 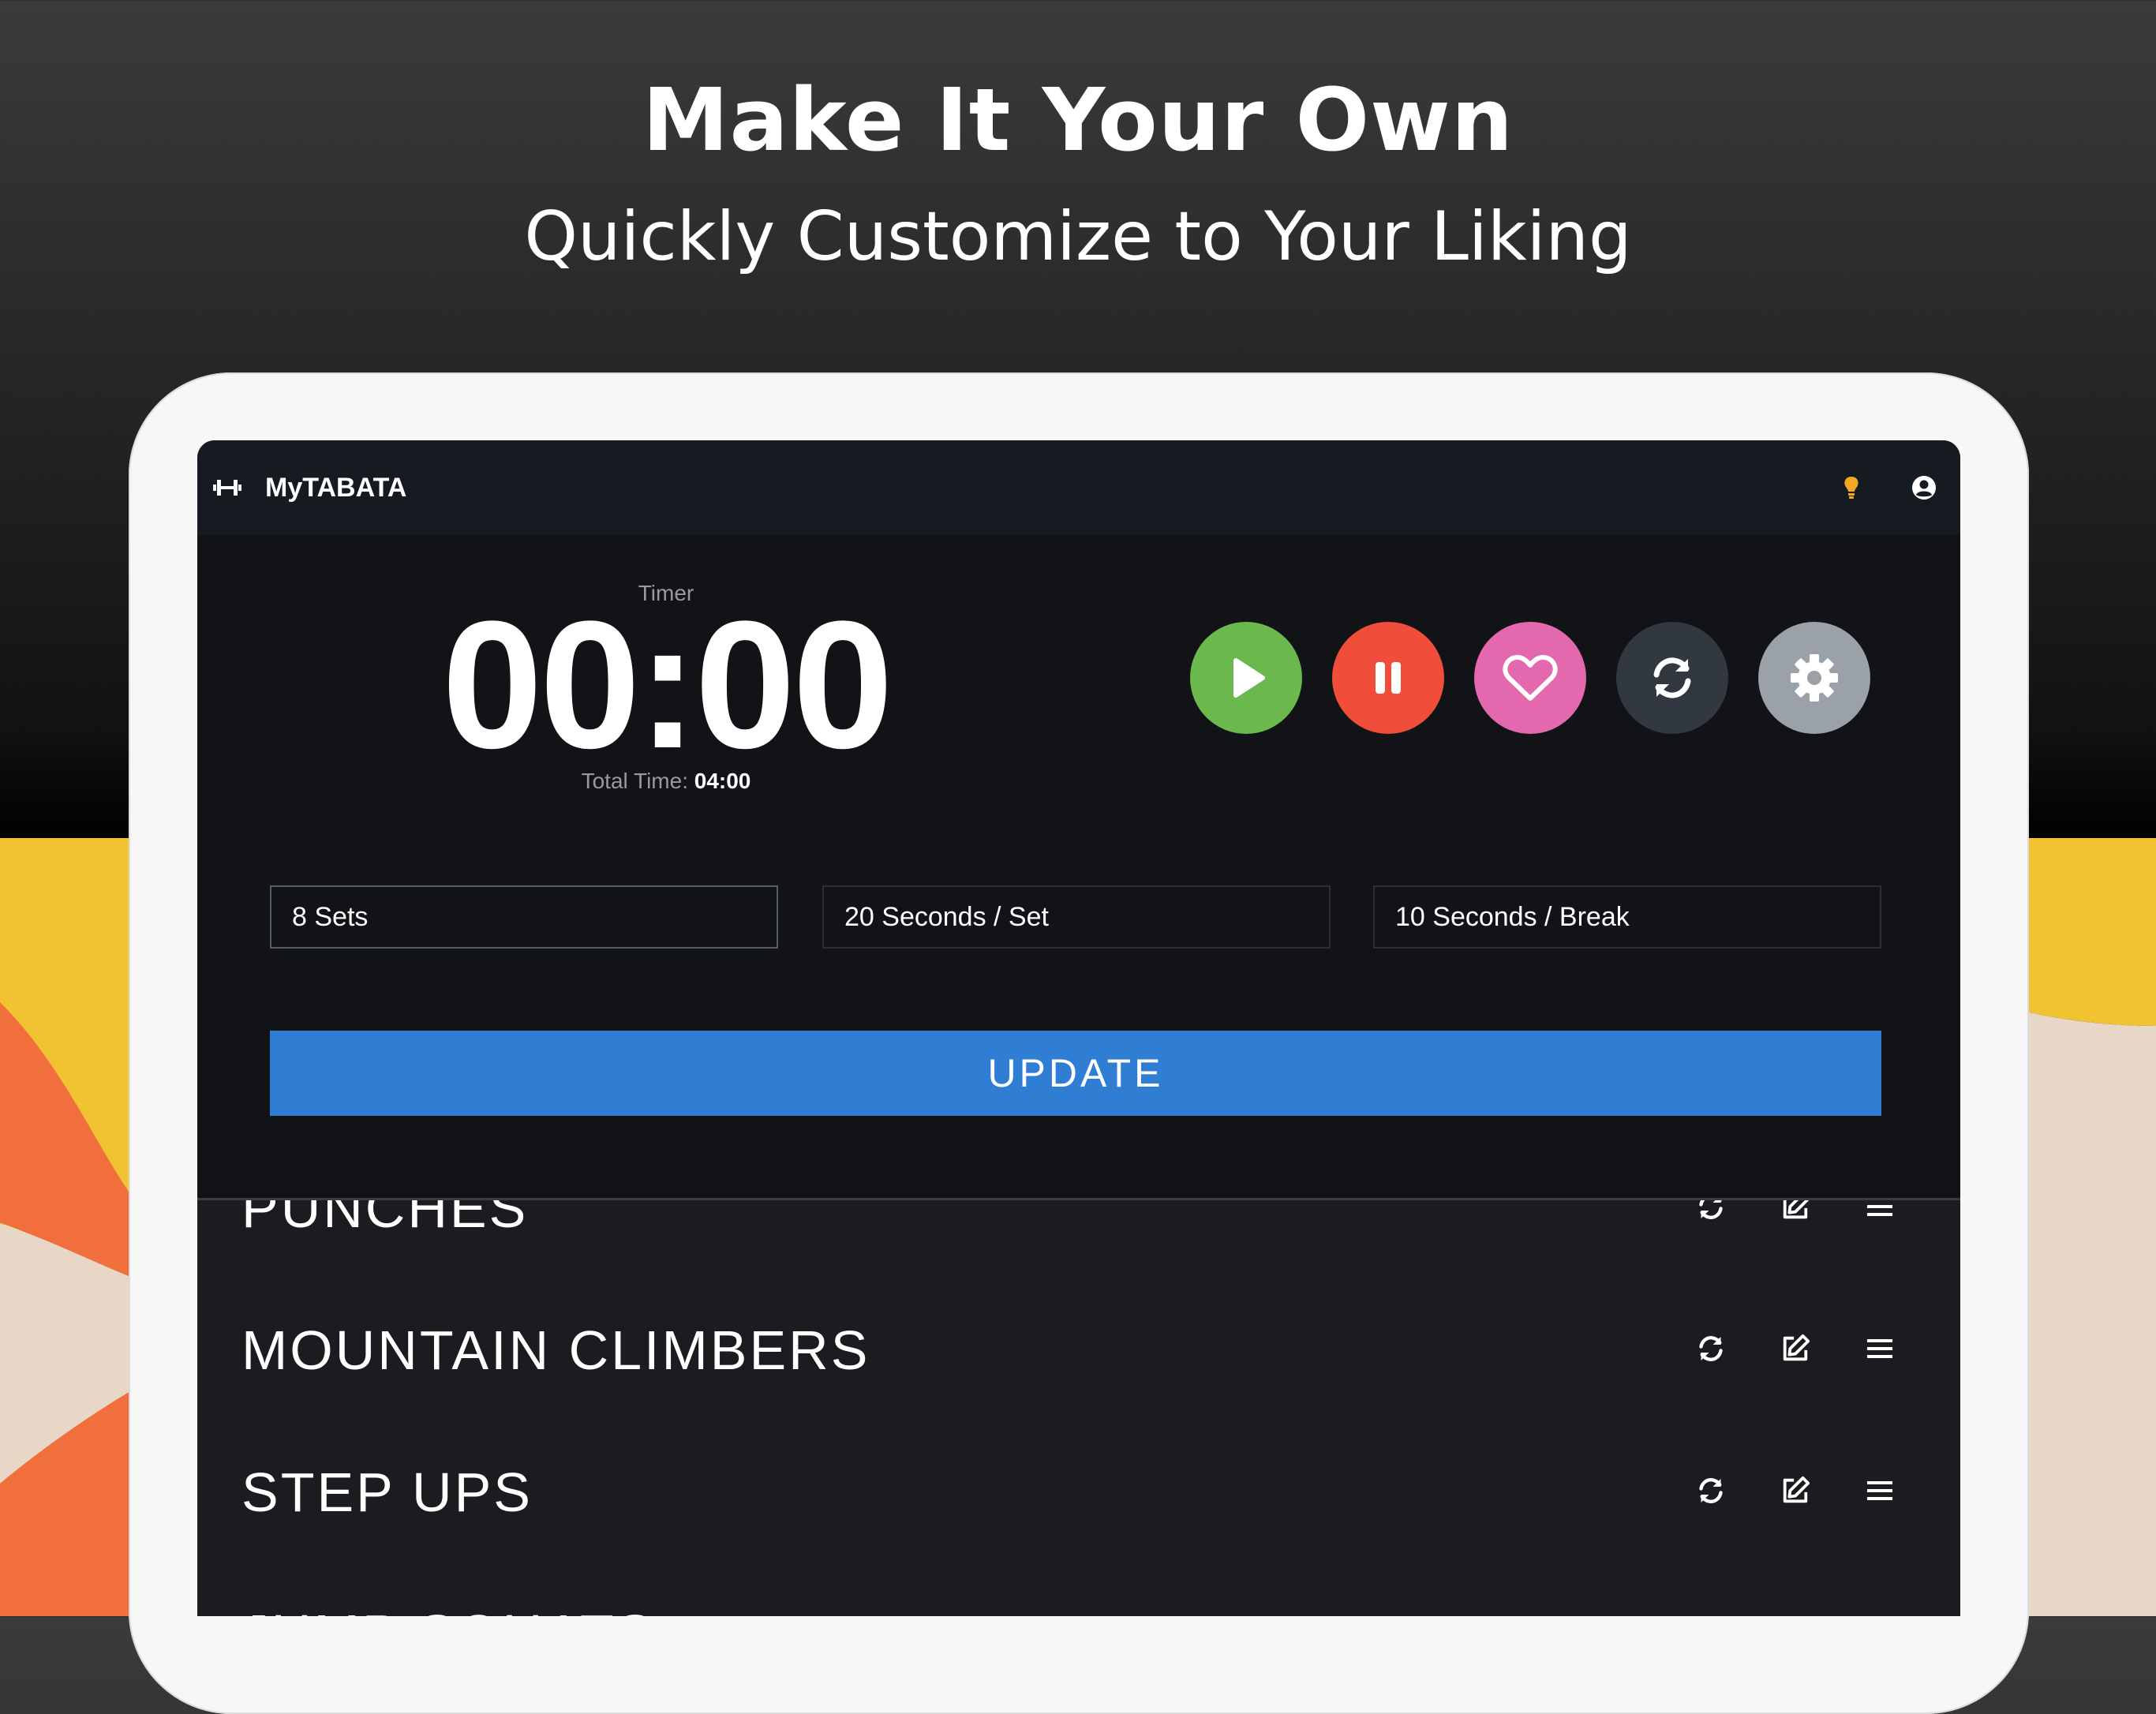 I want to click on exercise-name: MOUNTAIN CLIMBERS, so click(x=555, y=1350).